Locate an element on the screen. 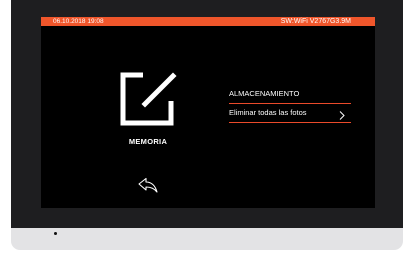  menu-item-label: Eliminar todas las fotos is located at coordinates (268, 112).